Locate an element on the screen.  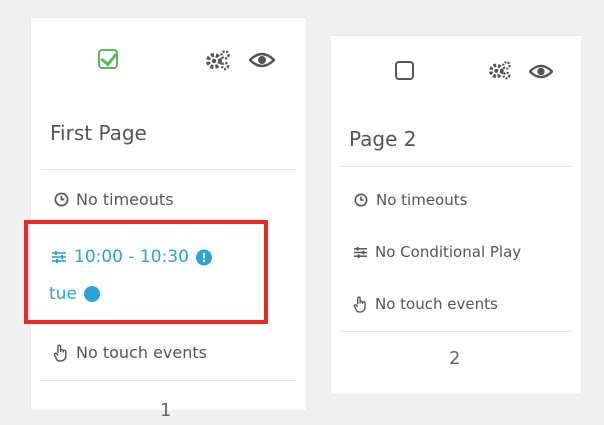
conditional-play-row: No Conditional Play is located at coordinates (436, 252).